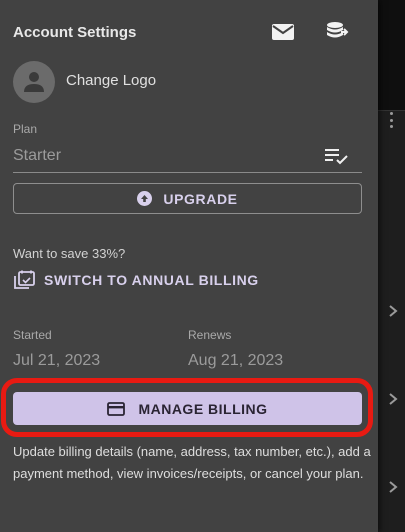 The height and width of the screenshot is (532, 405). What do you see at coordinates (32, 335) in the screenshot?
I see `started-label: Started` at bounding box center [32, 335].